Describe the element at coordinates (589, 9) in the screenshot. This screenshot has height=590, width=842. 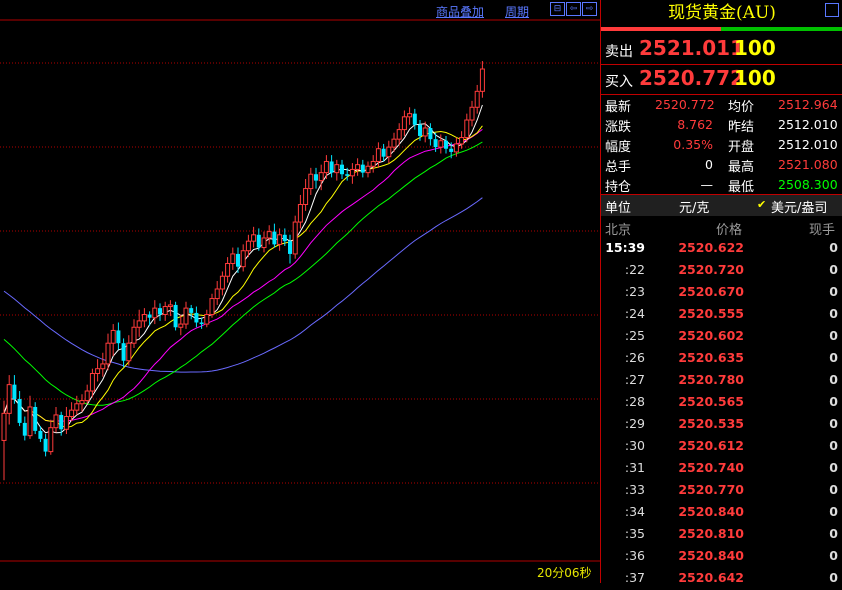
I see `arrow-right-icon: ⇨` at that location.